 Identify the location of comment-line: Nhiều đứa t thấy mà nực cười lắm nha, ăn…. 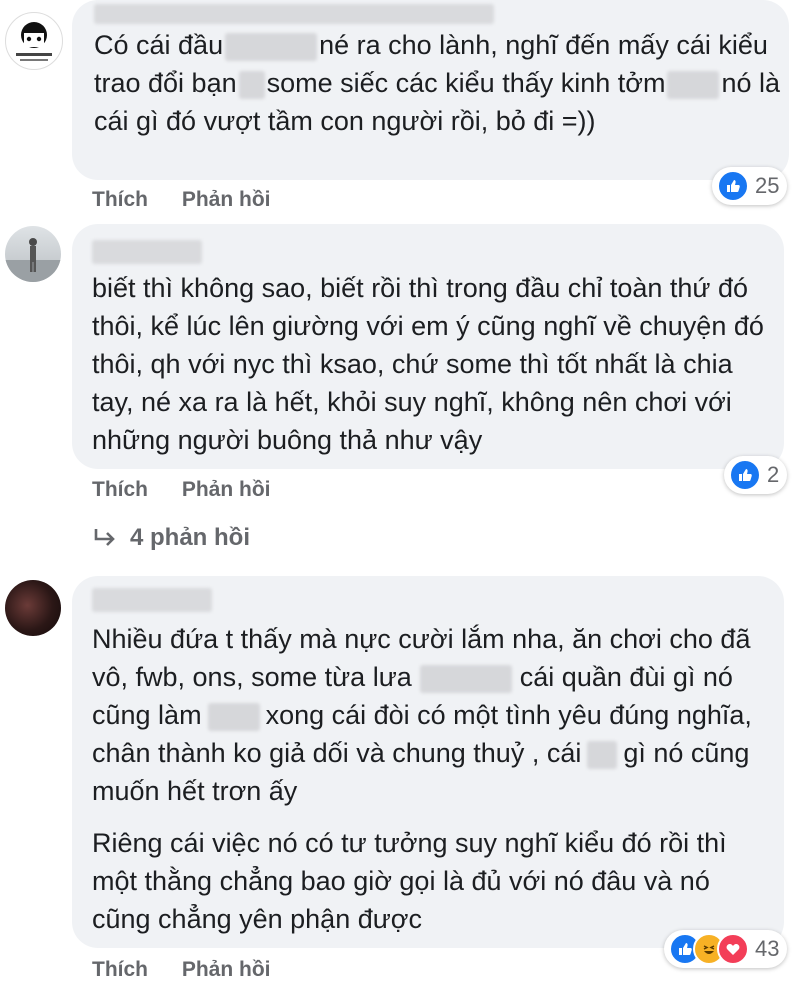
(421, 639).